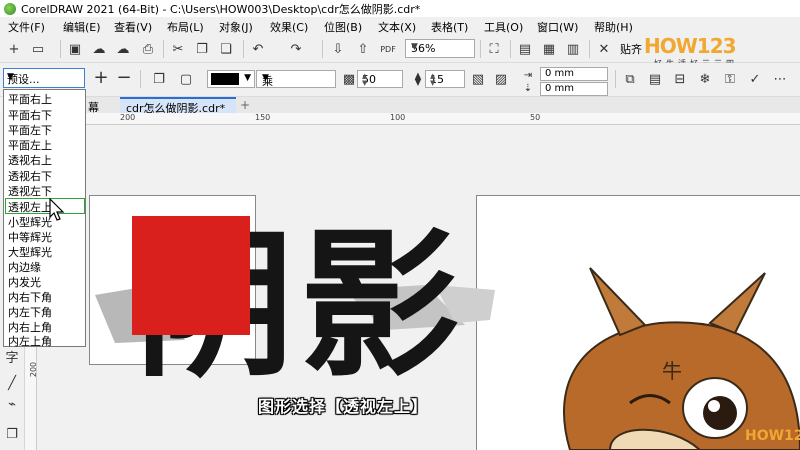 This screenshot has width=800, height=450. What do you see at coordinates (574, 89) in the screenshot?
I see `offset-y-input: 0 mm` at bounding box center [574, 89].